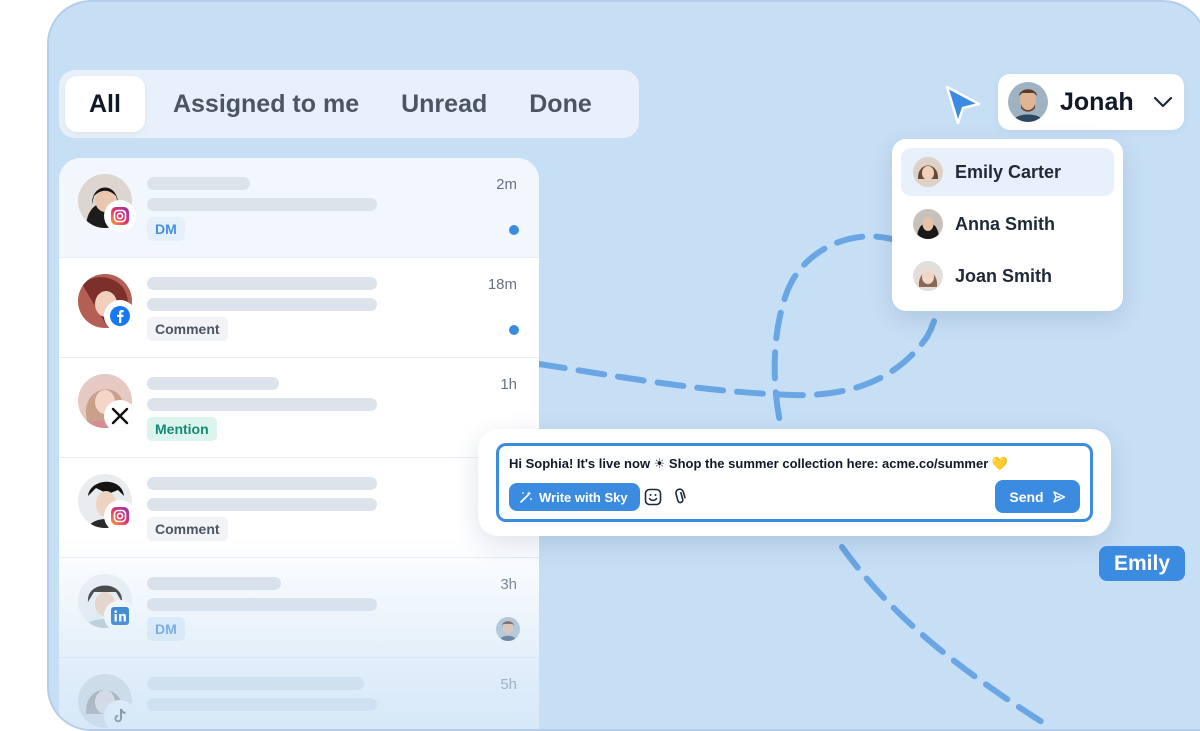  I want to click on send-icon, so click(1058, 496).